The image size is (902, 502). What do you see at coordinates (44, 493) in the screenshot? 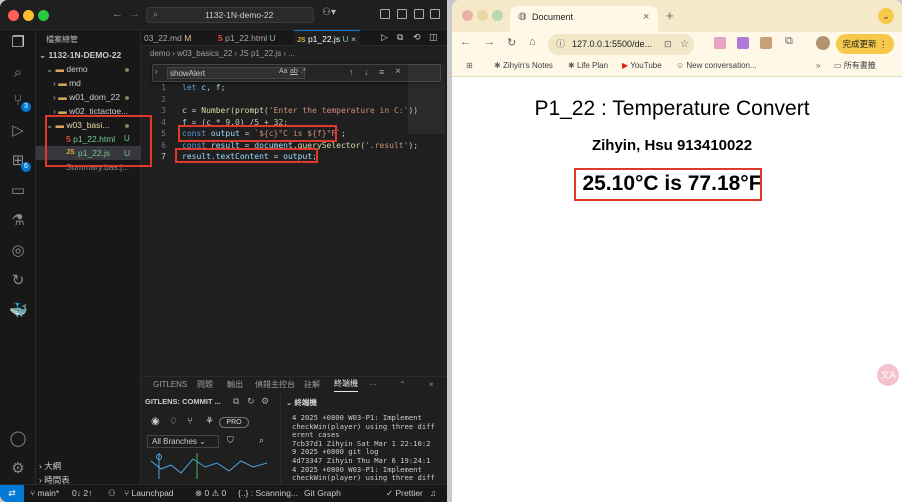
I see `branch-status: ⑂ main*` at bounding box center [44, 493].